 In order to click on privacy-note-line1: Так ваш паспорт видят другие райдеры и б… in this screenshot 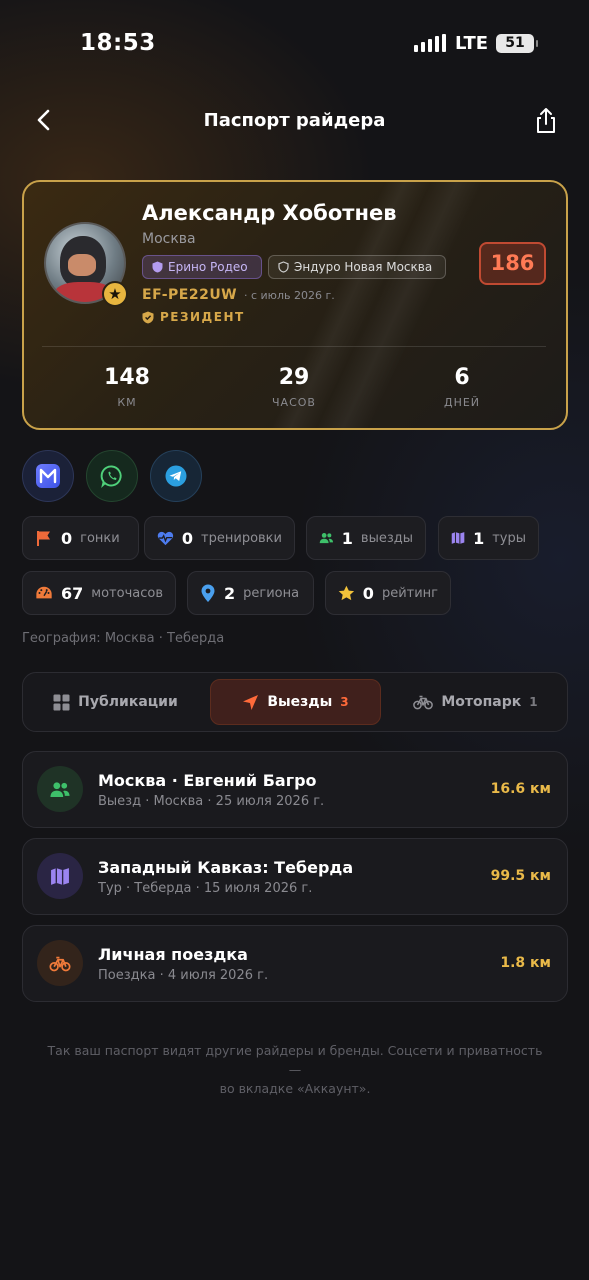, I will do `click(295, 1060)`.